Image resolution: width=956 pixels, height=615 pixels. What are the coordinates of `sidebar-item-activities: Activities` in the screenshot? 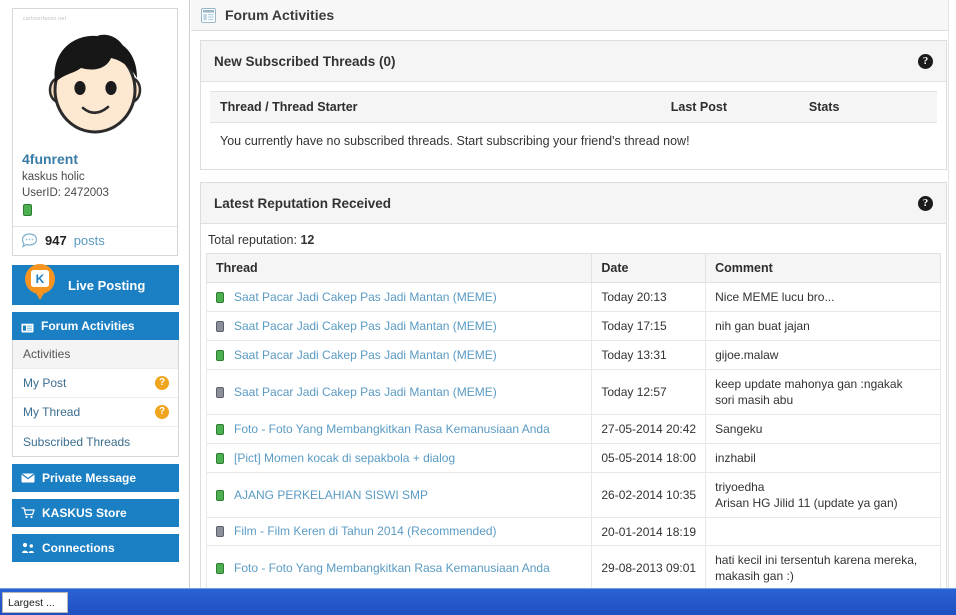 It's located at (95, 354).